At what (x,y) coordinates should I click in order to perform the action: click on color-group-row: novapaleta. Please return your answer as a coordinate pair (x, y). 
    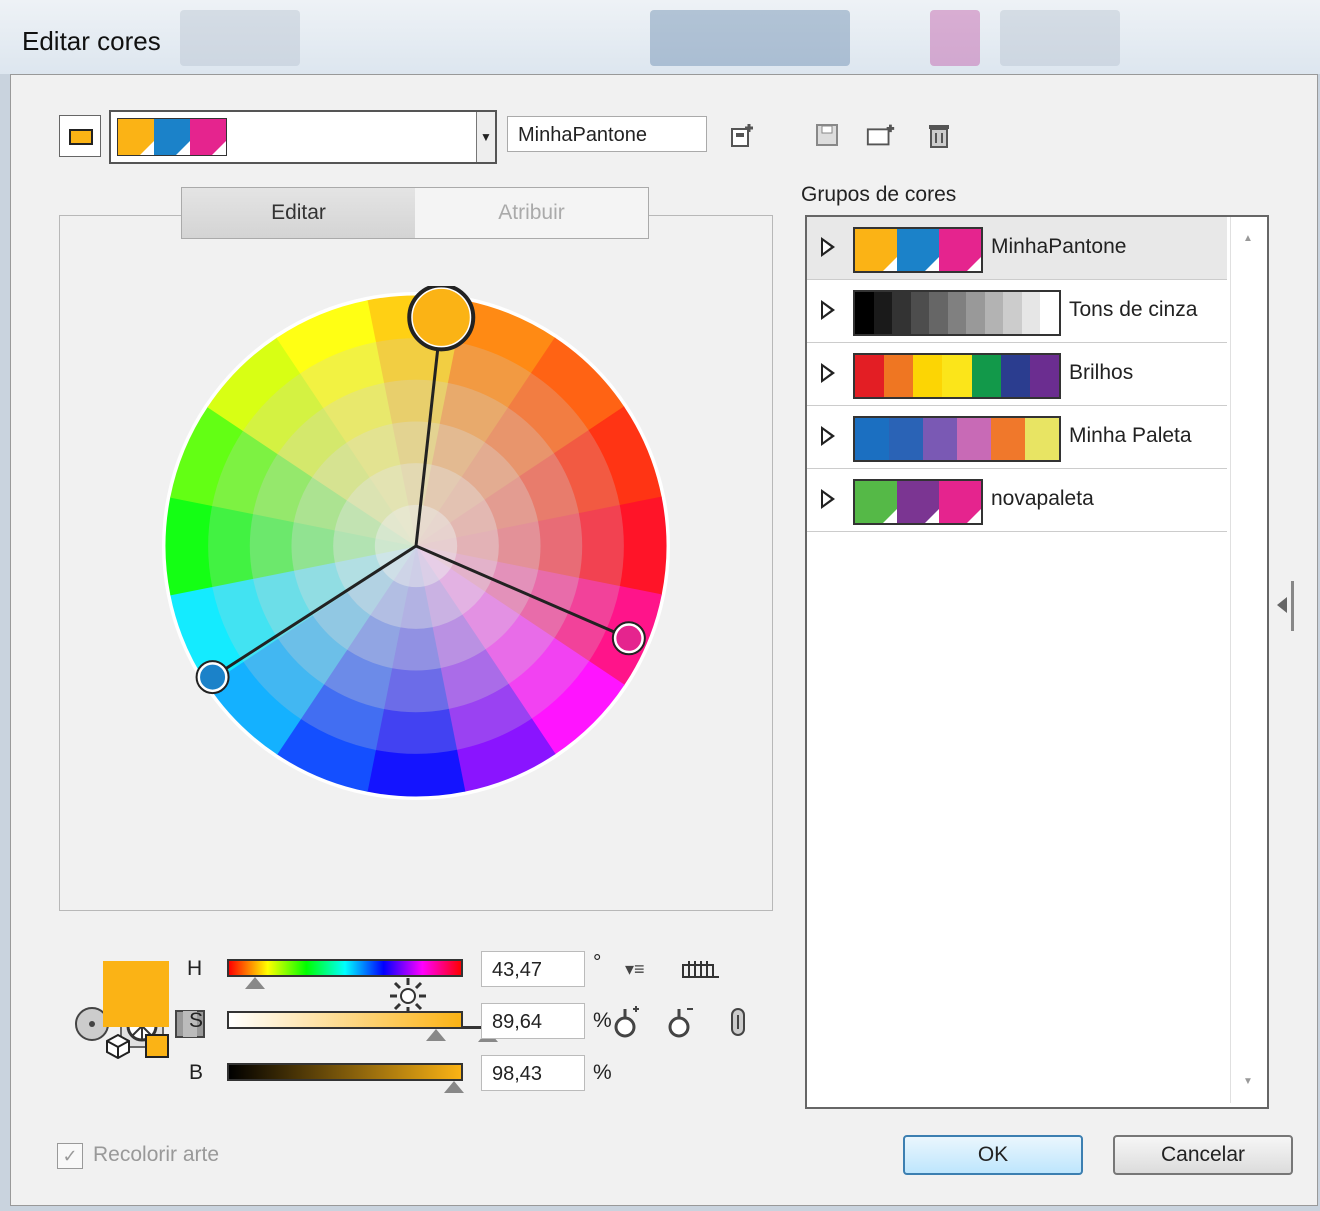
    Looking at the image, I should click on (1017, 500).